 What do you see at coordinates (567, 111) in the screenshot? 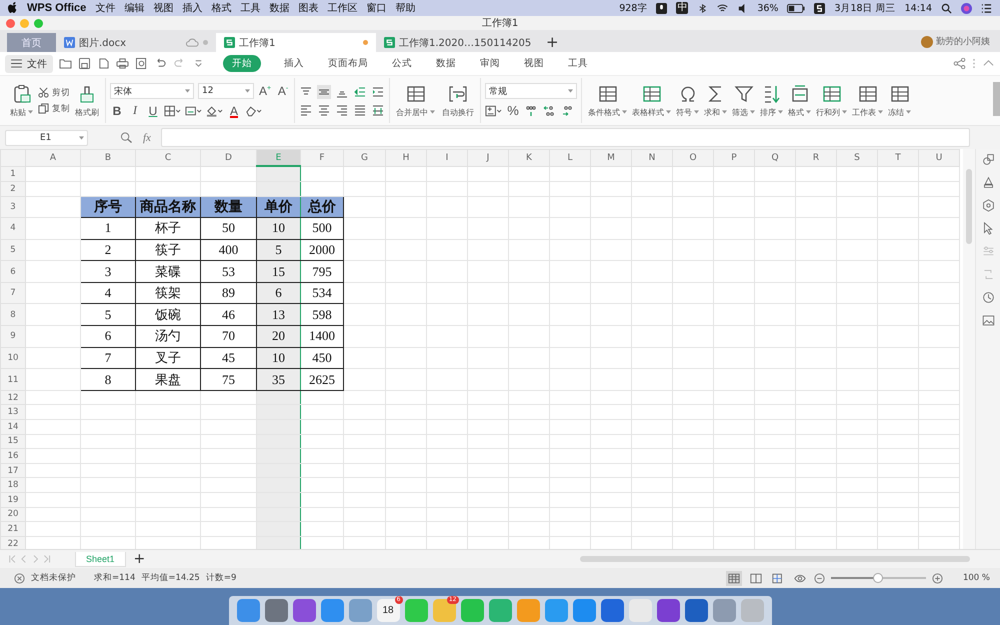
I see `decrease-decimal-icon` at bounding box center [567, 111].